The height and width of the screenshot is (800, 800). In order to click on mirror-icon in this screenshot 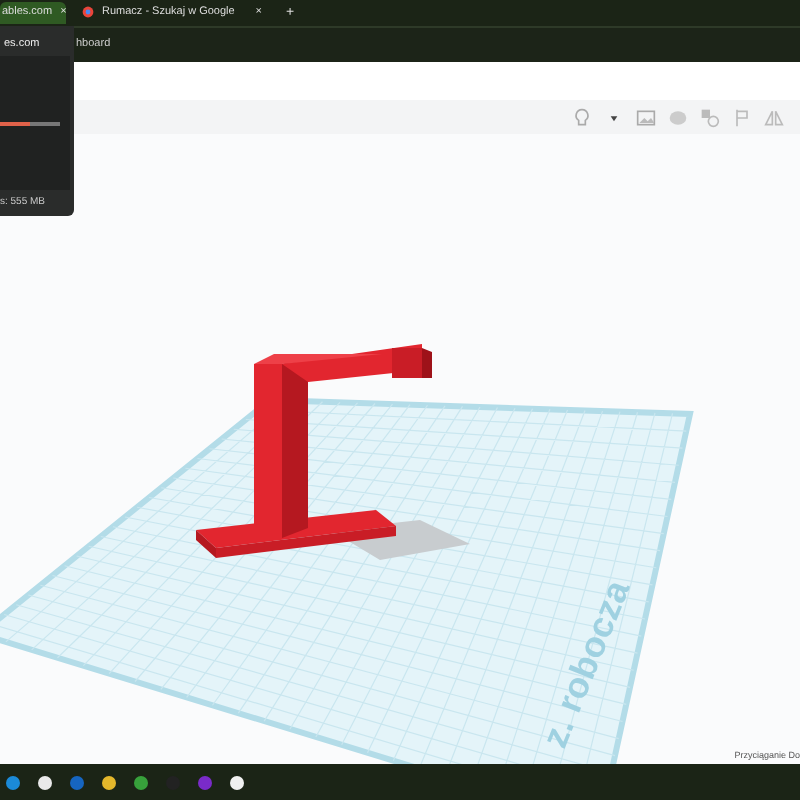, I will do `click(774, 117)`.